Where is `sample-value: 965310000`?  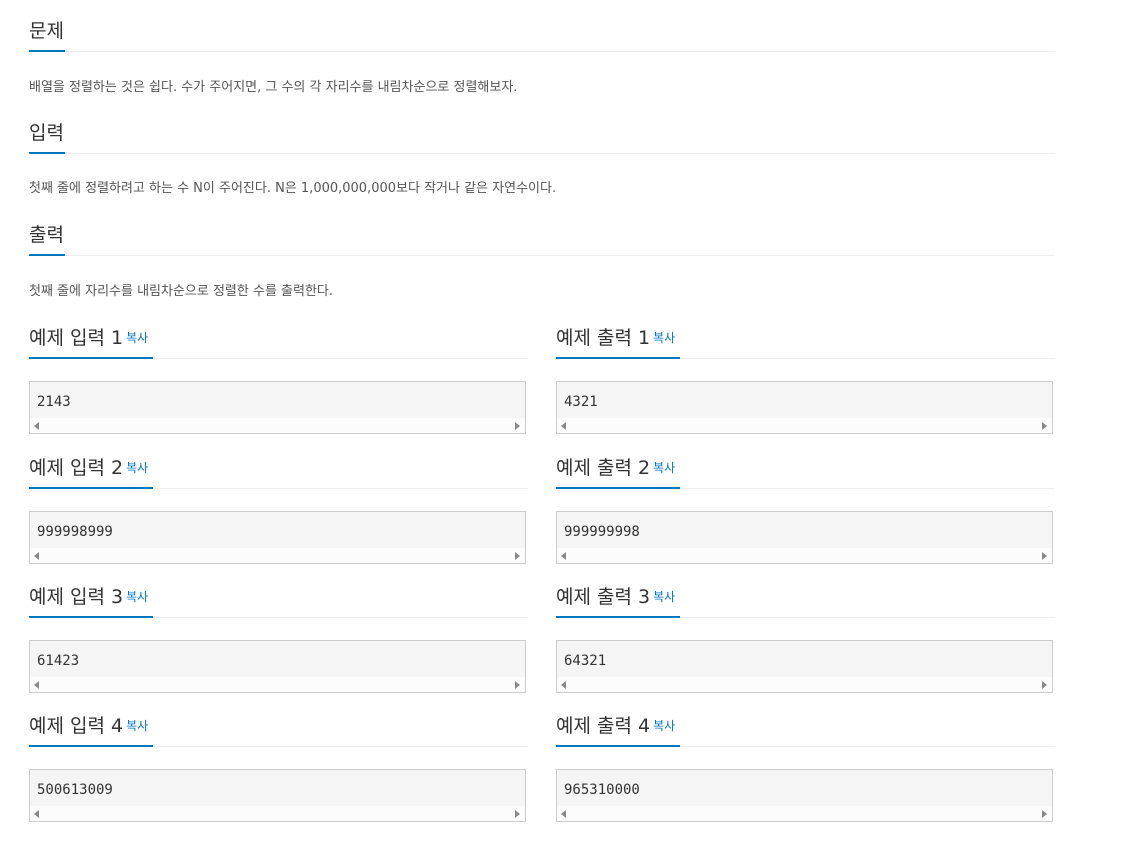
sample-value: 965310000 is located at coordinates (602, 790).